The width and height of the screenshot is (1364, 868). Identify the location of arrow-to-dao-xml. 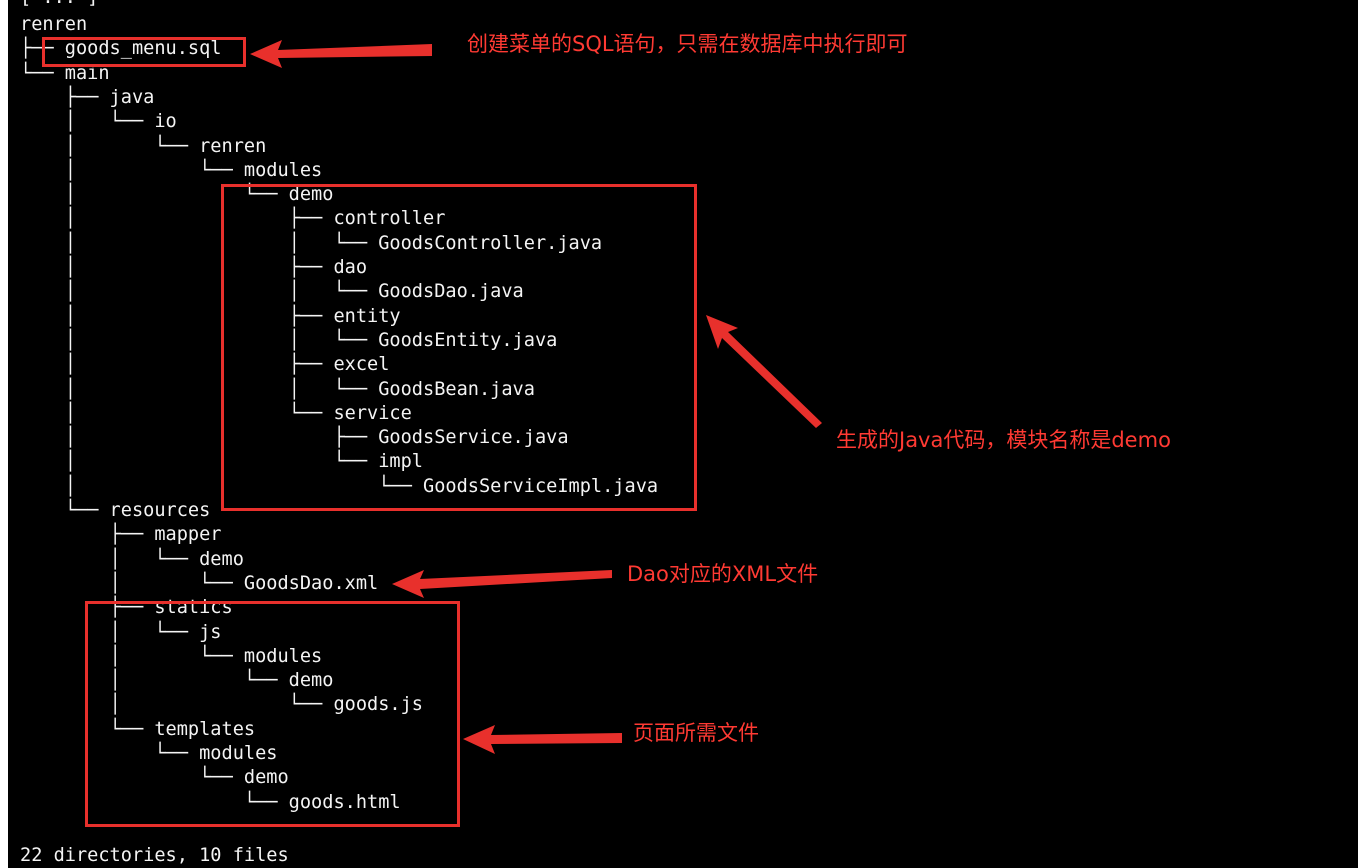
(502, 584).